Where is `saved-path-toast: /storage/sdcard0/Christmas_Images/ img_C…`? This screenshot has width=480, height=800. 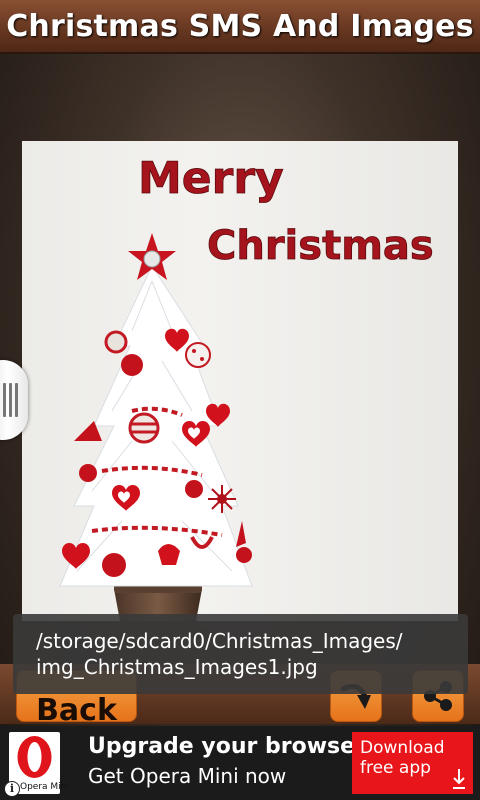 saved-path-toast: /storage/sdcard0/Christmas_Images/ img_C… is located at coordinates (240, 654).